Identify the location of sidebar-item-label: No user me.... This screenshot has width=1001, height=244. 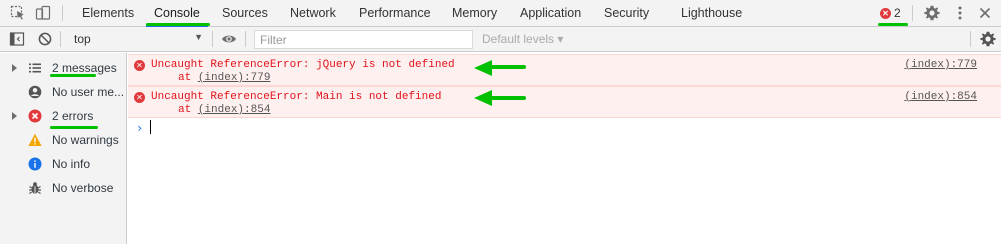
(88, 92).